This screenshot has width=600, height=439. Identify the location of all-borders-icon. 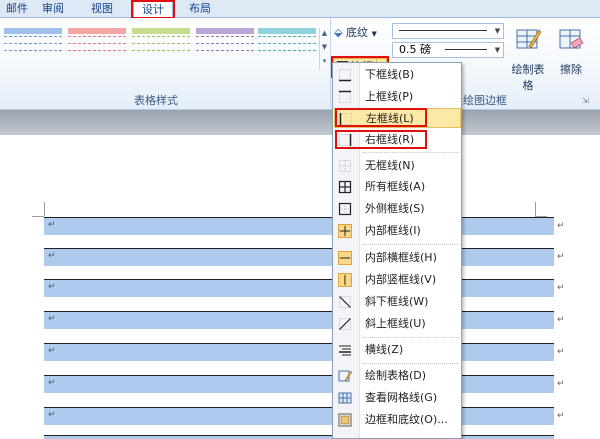
(345, 187).